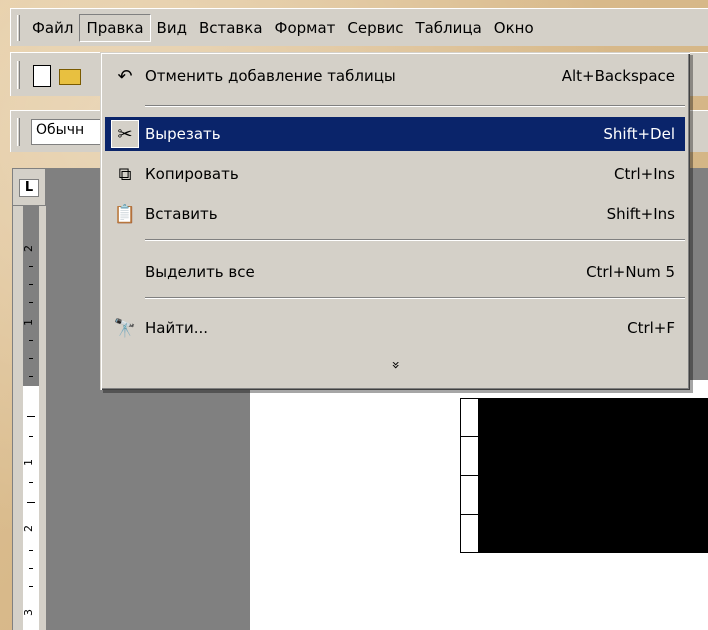 The height and width of the screenshot is (630, 708). I want to click on menu-edit-label: Правка, so click(115, 27).